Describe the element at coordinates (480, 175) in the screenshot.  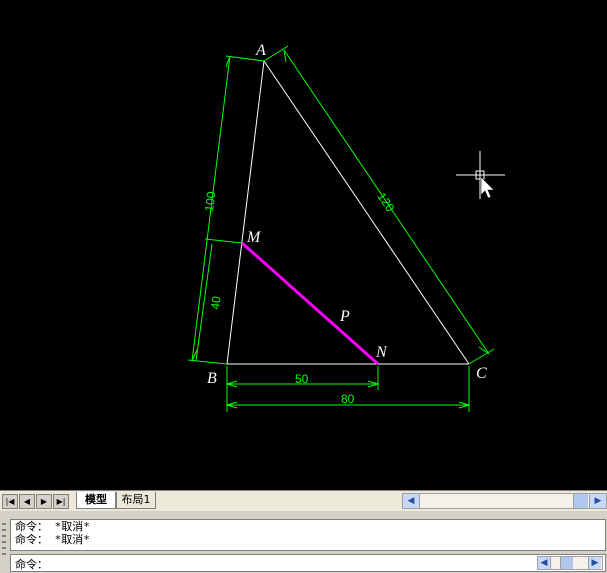
I see `crosshair-cursor-icon` at that location.